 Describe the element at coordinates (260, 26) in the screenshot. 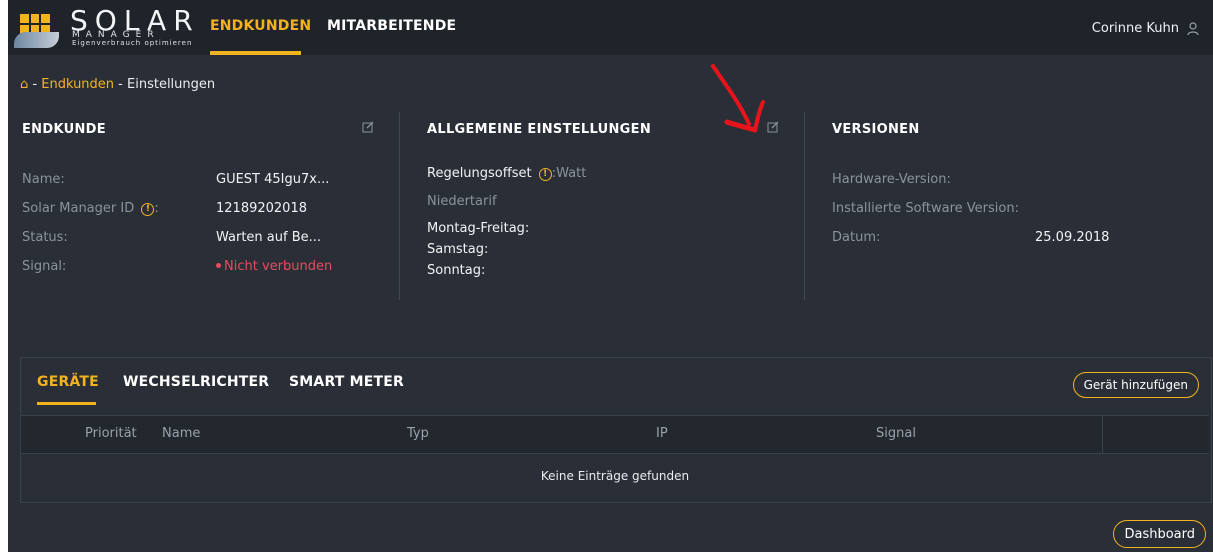

I see `nav-tab-endkunden: ENDKUNDEN` at that location.